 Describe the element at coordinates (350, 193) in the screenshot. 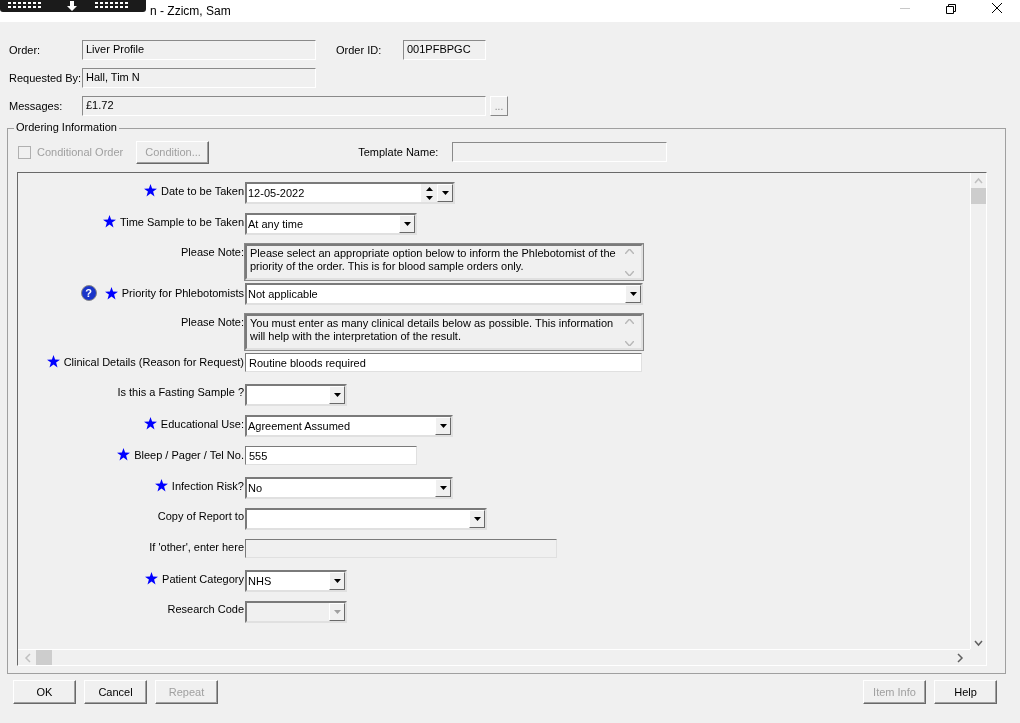

I see `date-field: 12-05-2022` at that location.